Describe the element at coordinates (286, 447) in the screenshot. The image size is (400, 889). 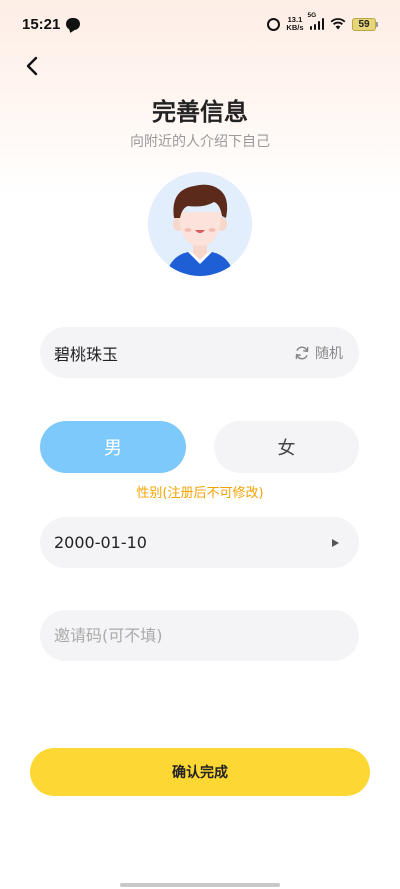
I see `gender-female-button: 女` at that location.